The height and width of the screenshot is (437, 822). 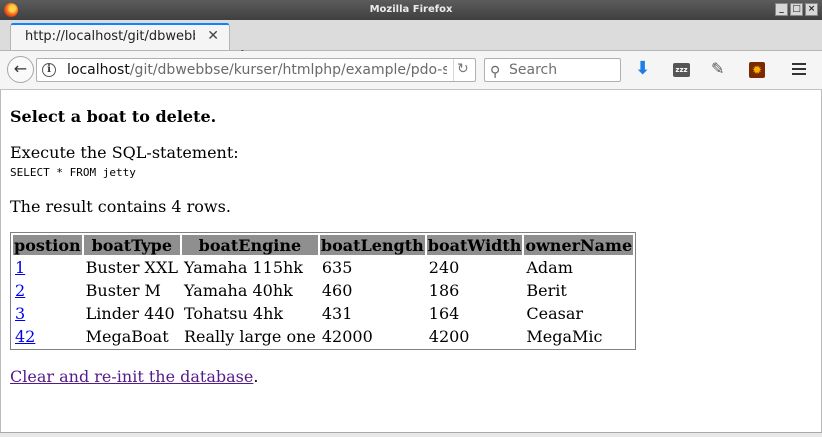 I want to click on result-text: The result contains 4 rows., so click(x=120, y=206).